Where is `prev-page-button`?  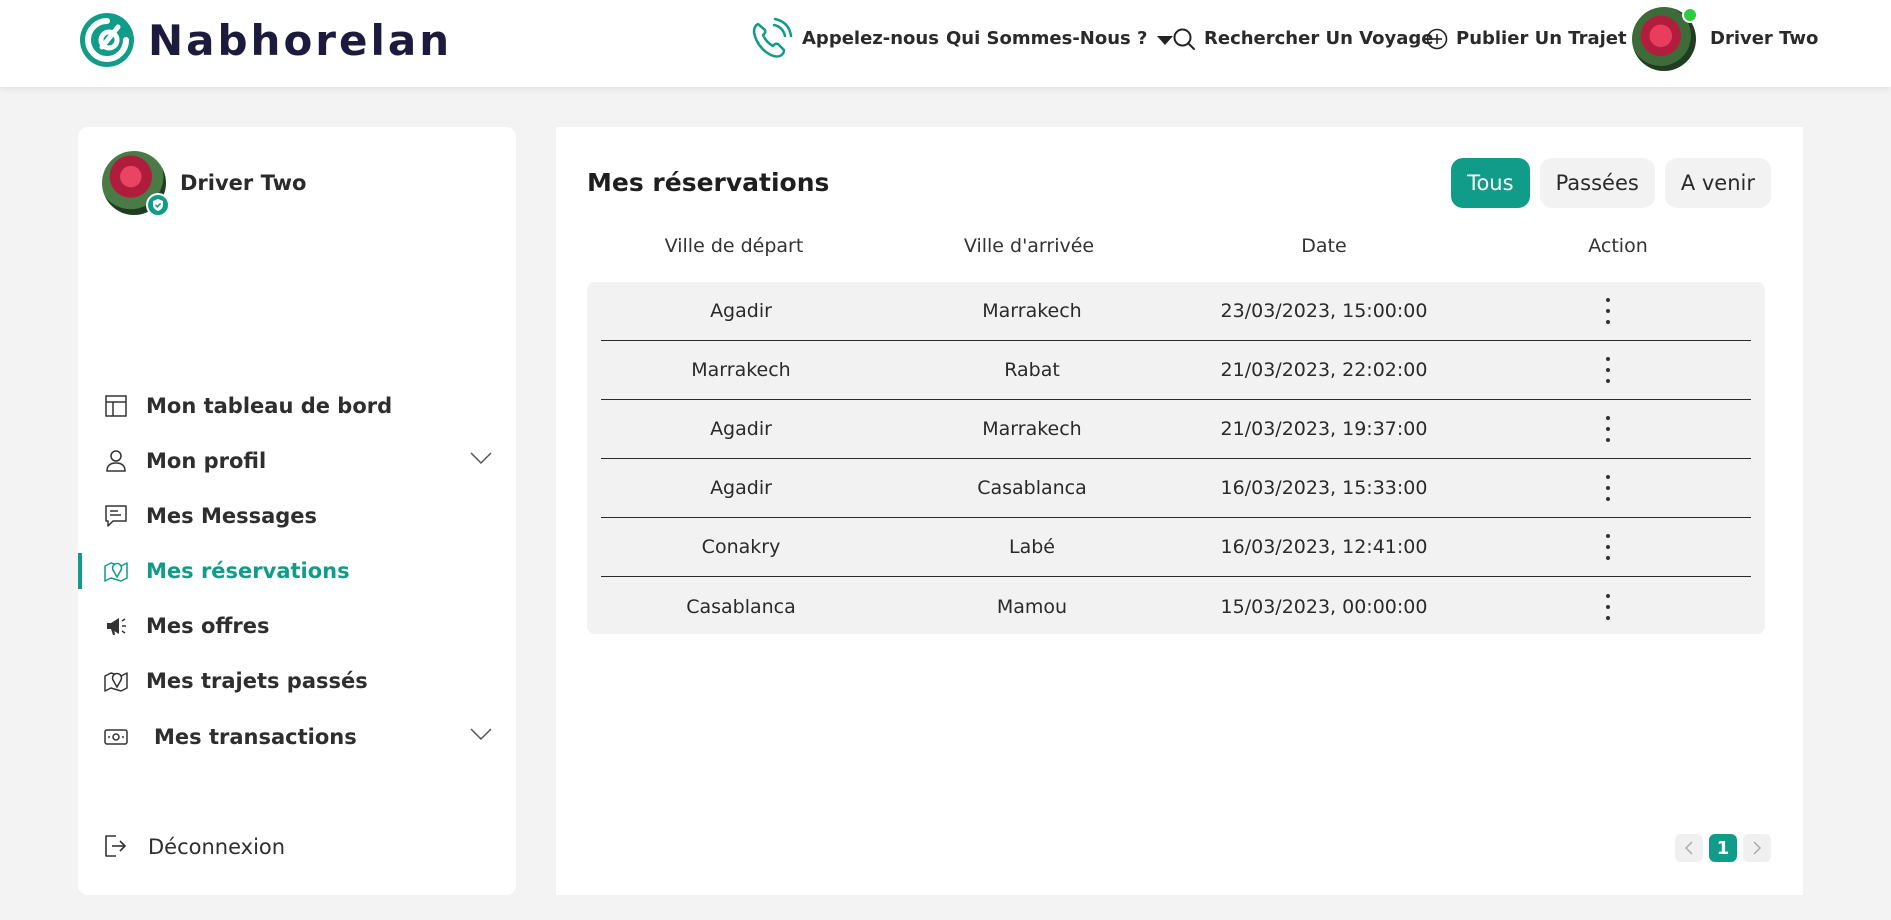
prev-page-button is located at coordinates (1689, 848).